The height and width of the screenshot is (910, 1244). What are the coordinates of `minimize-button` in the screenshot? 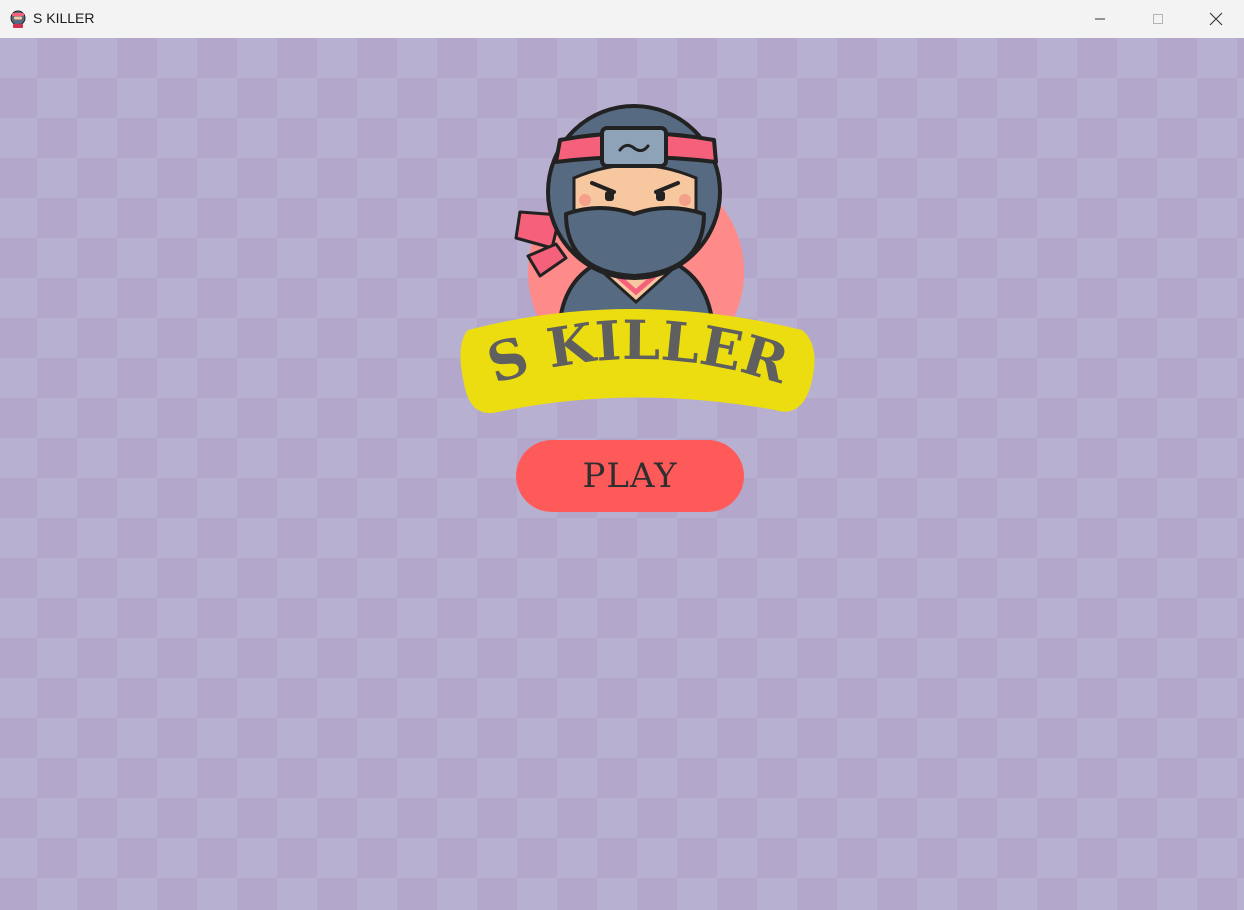 It's located at (1100, 19).